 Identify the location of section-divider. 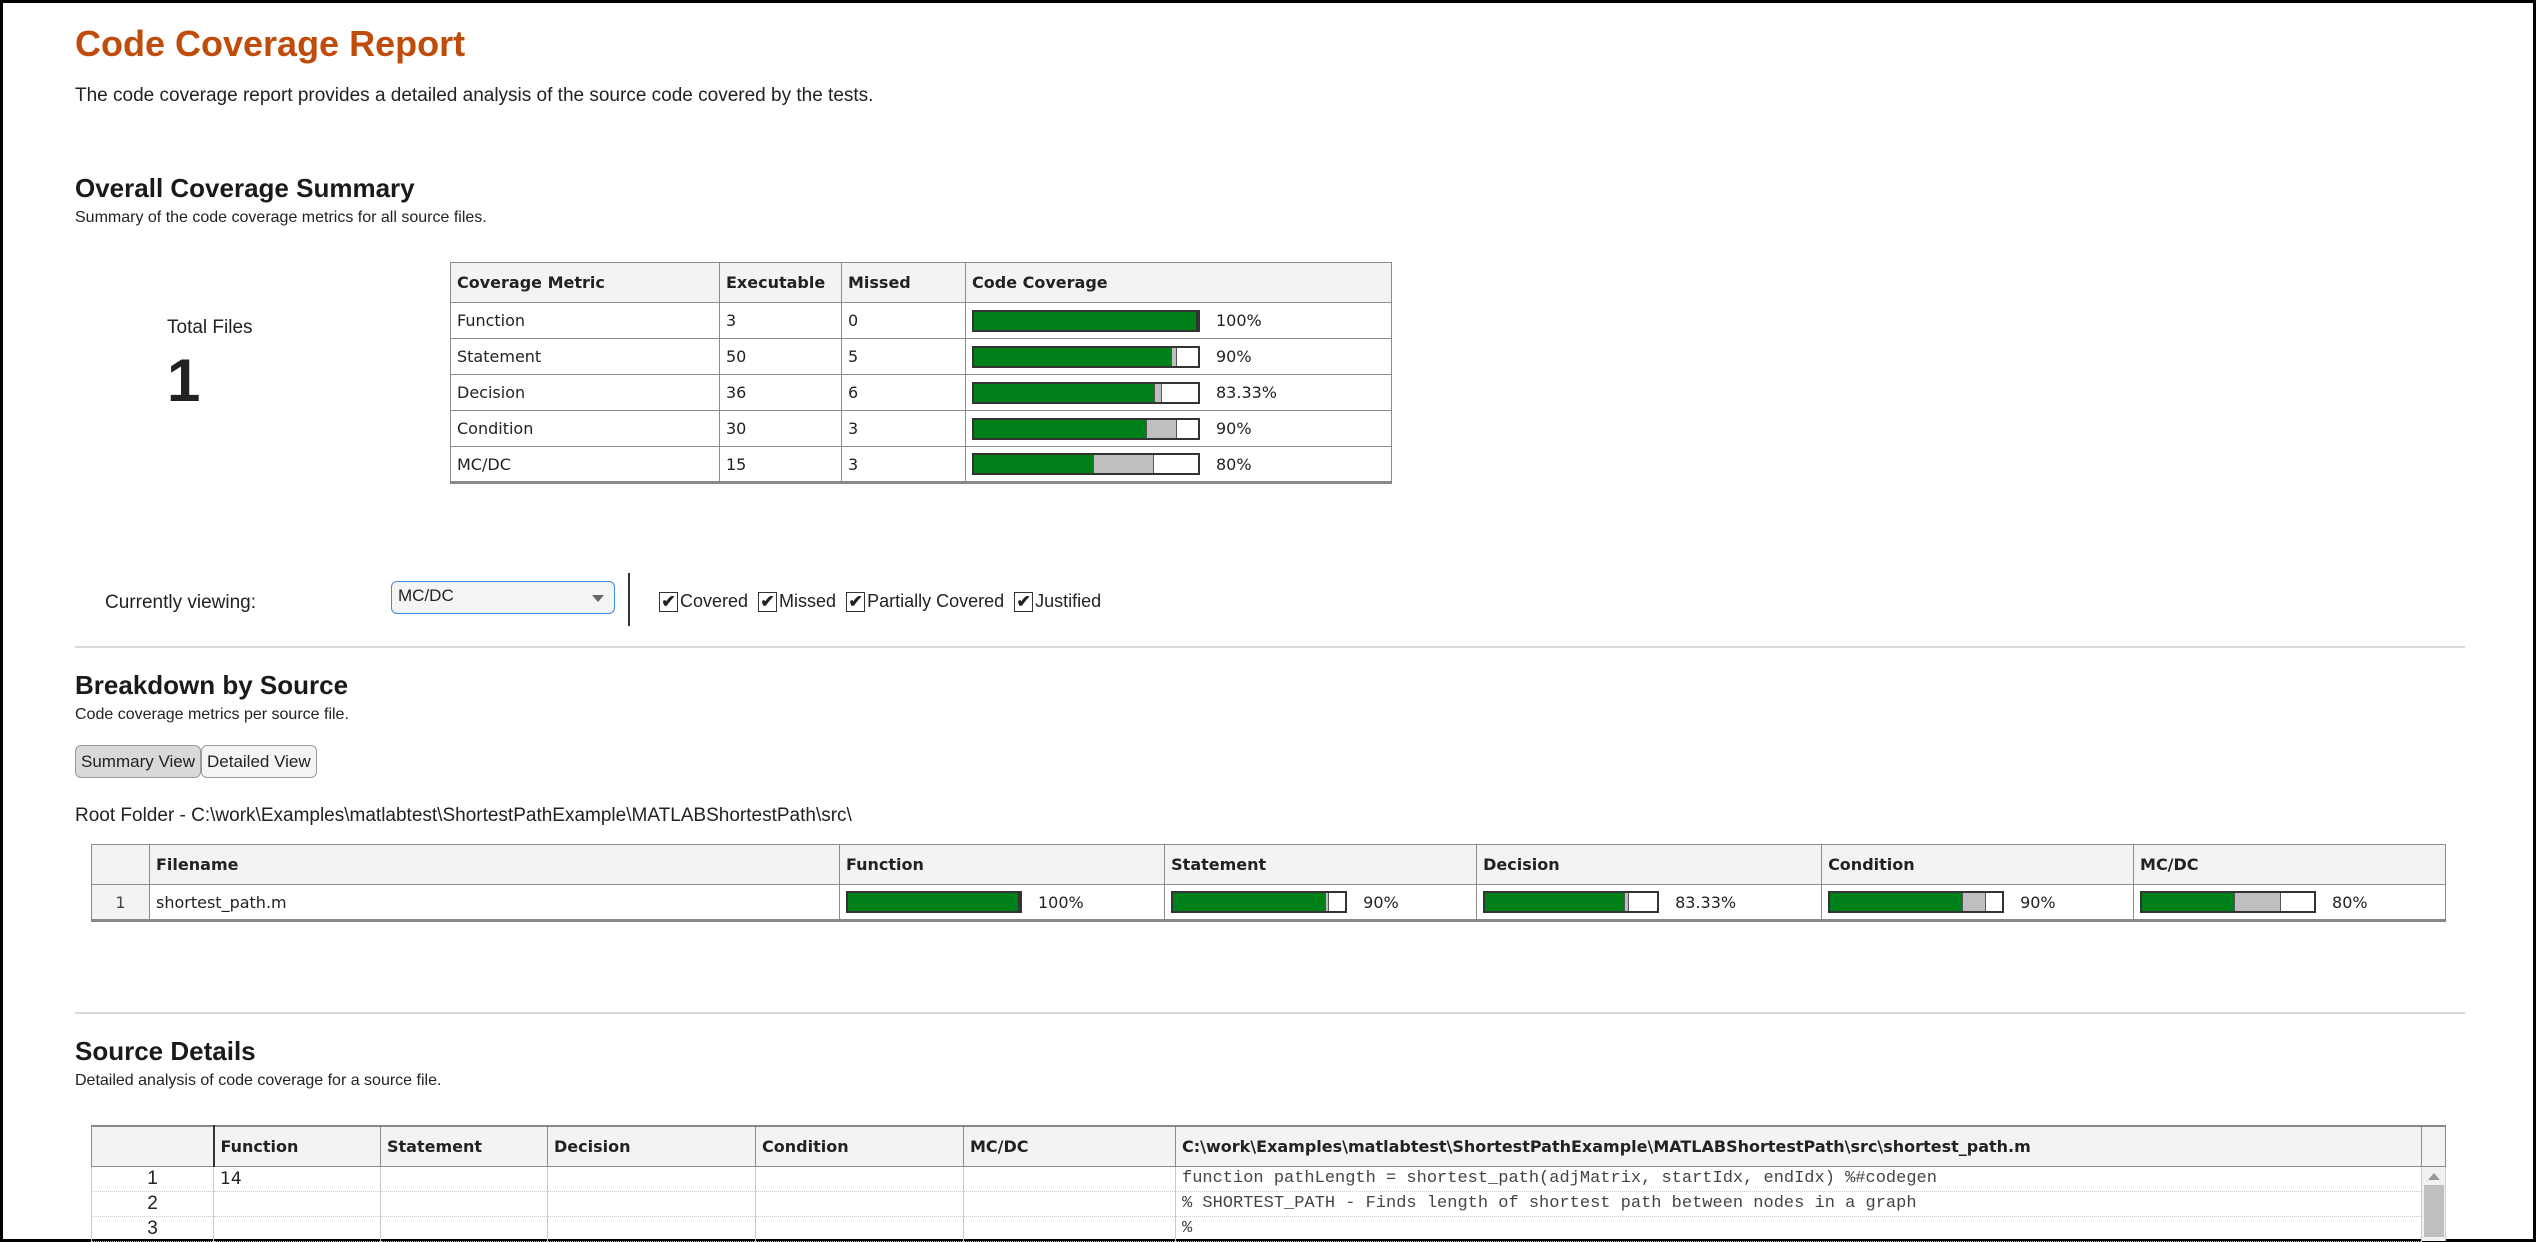
(1270, 1013).